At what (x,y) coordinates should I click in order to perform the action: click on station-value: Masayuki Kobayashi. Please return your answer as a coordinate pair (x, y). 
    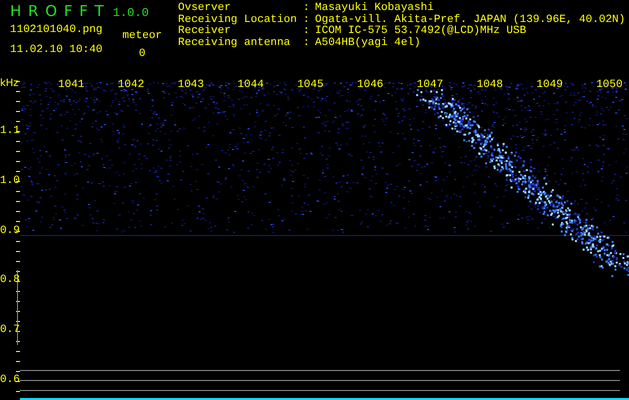
    Looking at the image, I should click on (374, 8).